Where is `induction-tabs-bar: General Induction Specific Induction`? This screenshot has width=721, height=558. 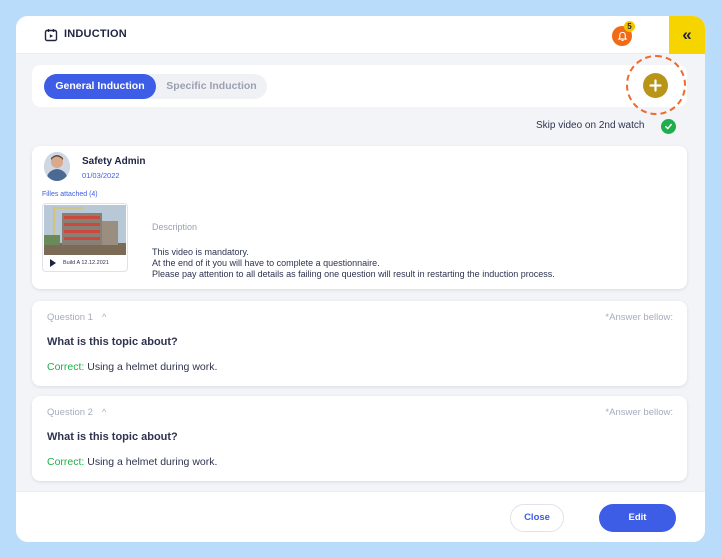
induction-tabs-bar: General Induction Specific Induction is located at coordinates (359, 86).